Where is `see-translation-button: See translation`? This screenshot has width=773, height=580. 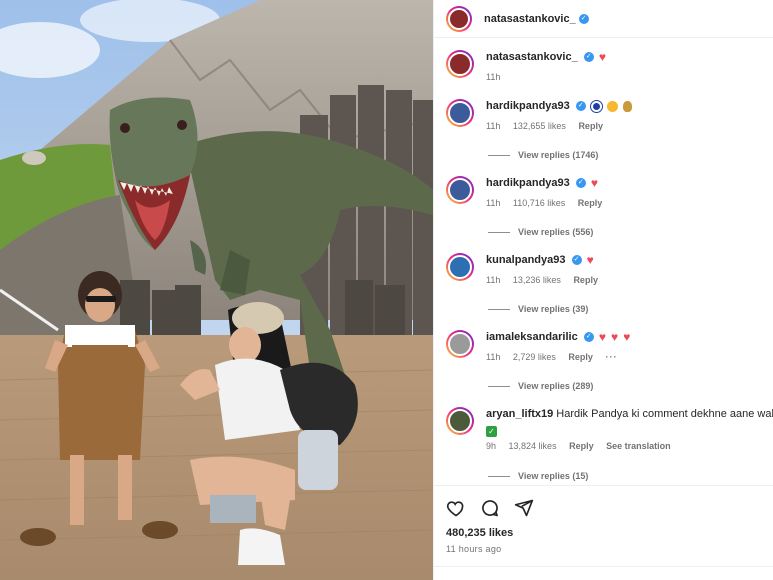
see-translation-button: See translation is located at coordinates (638, 446).